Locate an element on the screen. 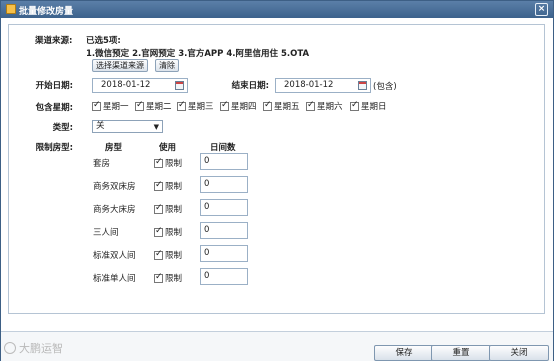  watermark: 大鹏运智 is located at coordinates (33, 348).